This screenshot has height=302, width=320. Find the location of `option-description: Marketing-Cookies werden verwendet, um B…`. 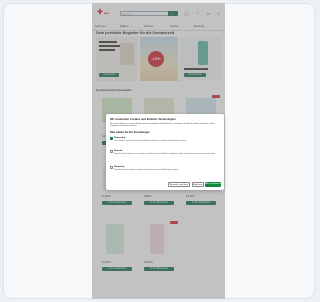

option-description: Marketing-Cookies werden verwendet, um B… is located at coordinates (146, 170).